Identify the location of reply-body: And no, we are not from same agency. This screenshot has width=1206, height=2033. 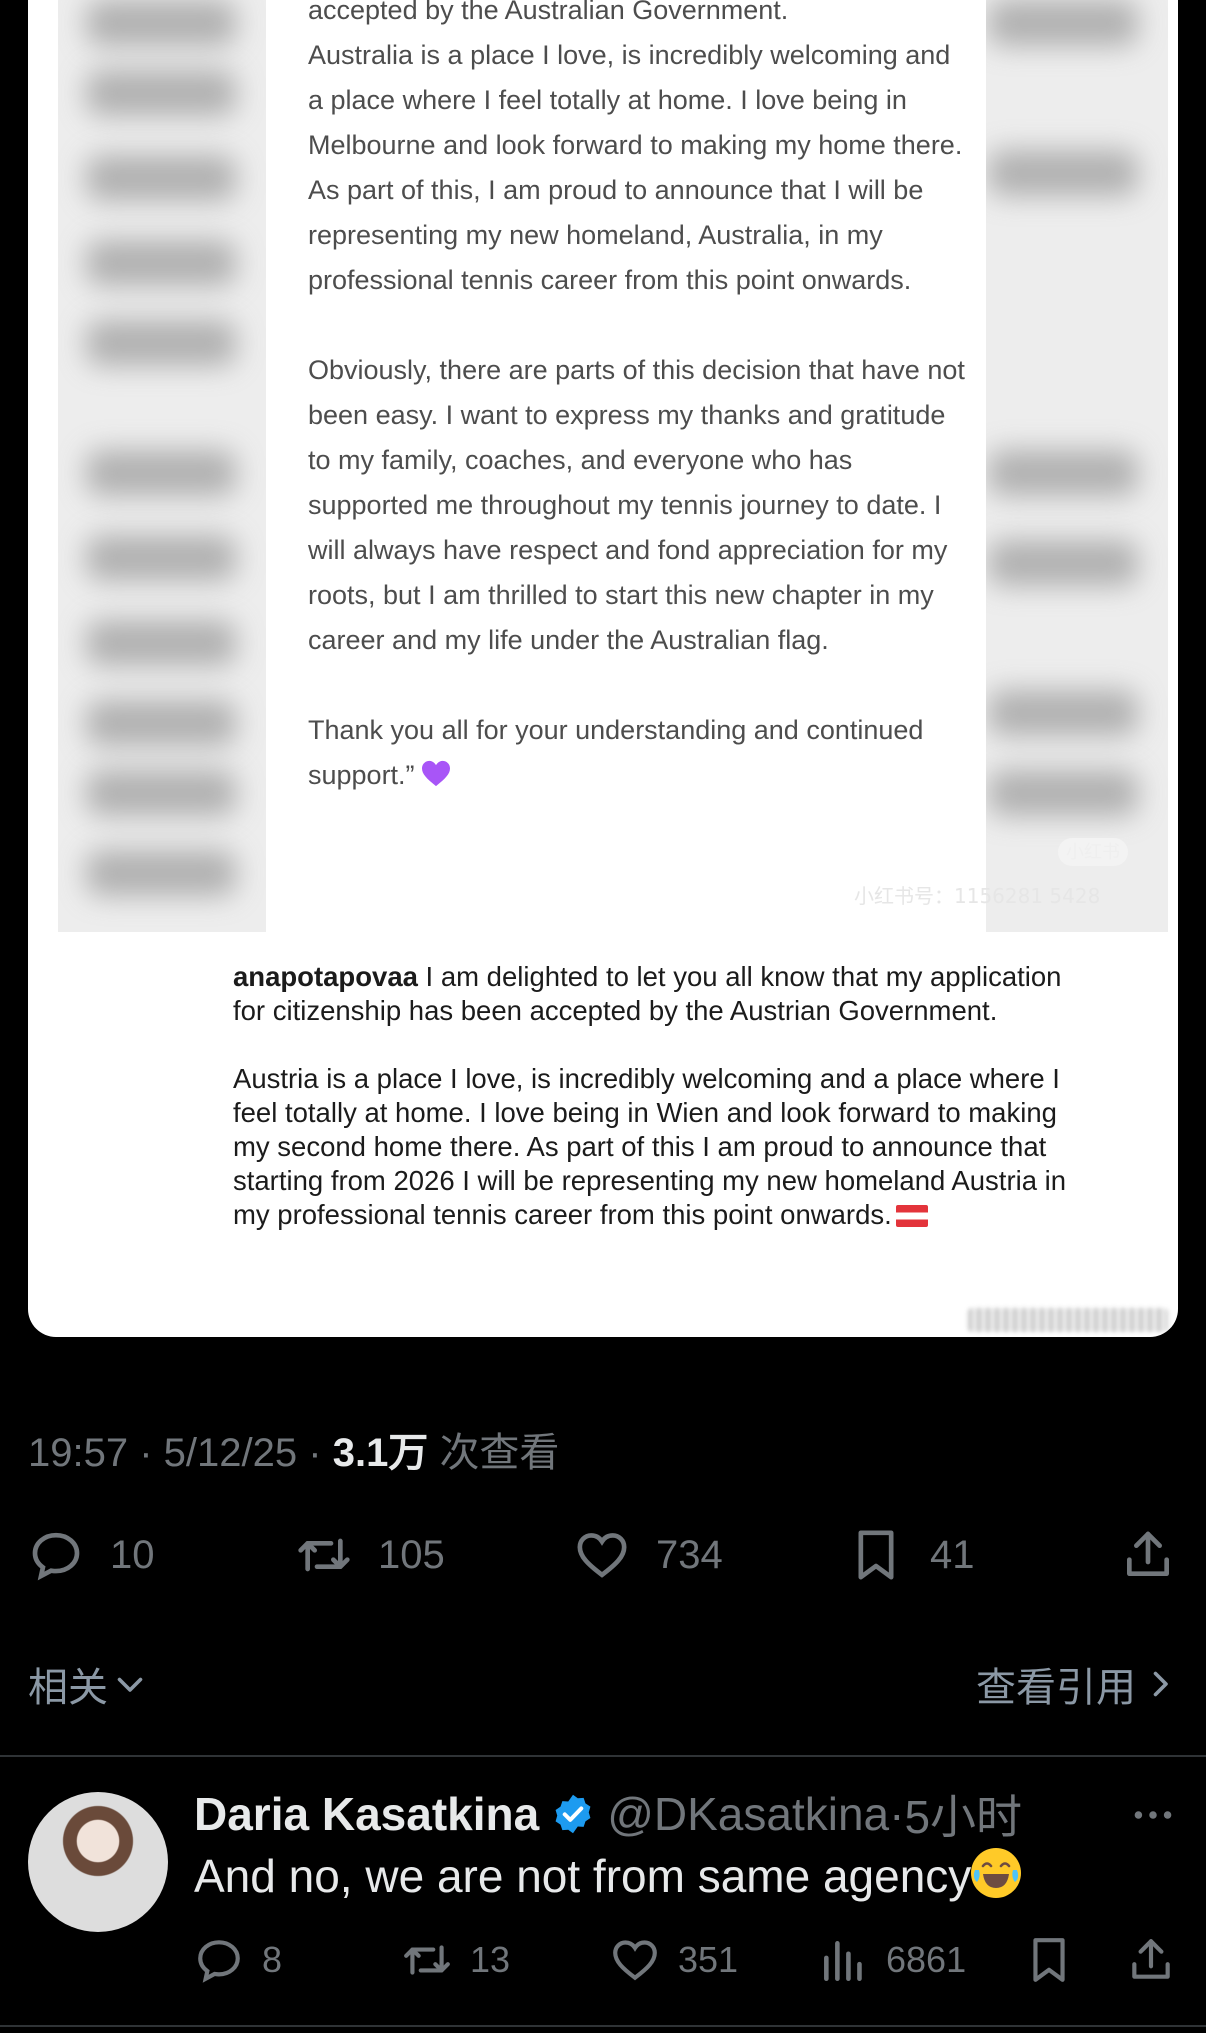
(583, 1876).